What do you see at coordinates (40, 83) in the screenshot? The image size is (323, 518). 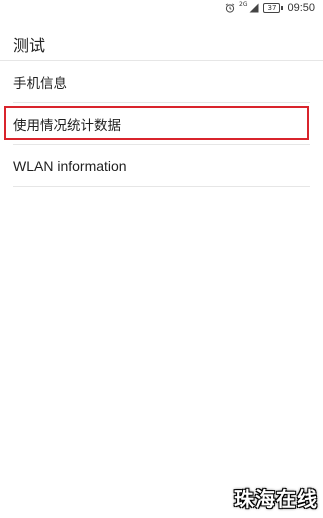 I see `list-item-label: 手机信息` at bounding box center [40, 83].